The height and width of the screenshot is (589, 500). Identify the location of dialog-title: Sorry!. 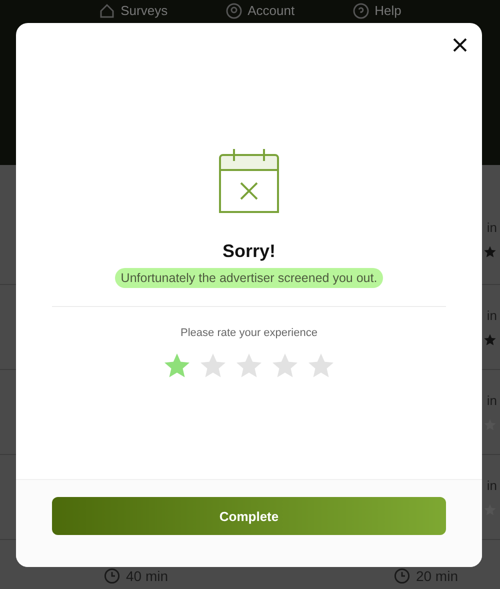
(249, 251).